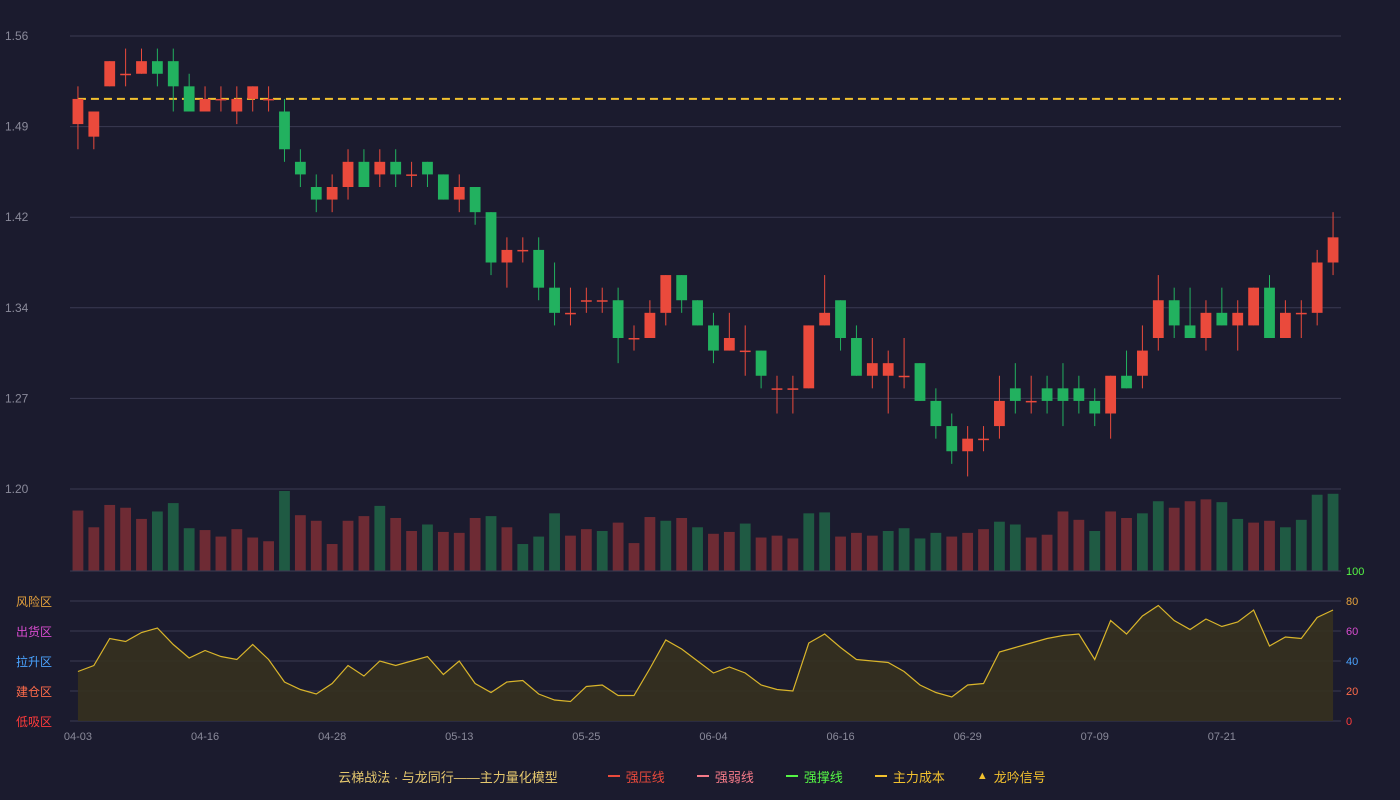 The width and height of the screenshot is (1400, 800). What do you see at coordinates (968, 737) in the screenshot?
I see `x-tick-label: 06-29` at bounding box center [968, 737].